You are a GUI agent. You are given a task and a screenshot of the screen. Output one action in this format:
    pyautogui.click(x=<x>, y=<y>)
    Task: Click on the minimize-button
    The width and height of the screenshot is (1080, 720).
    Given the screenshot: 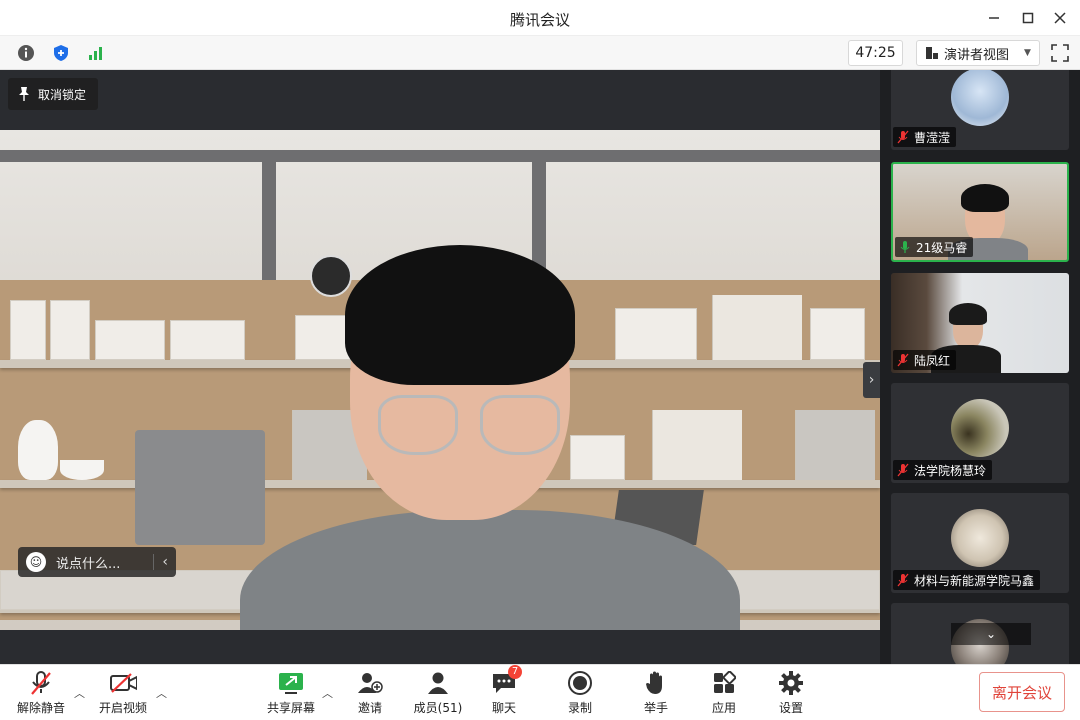 What is the action you would take?
    pyautogui.click(x=994, y=18)
    